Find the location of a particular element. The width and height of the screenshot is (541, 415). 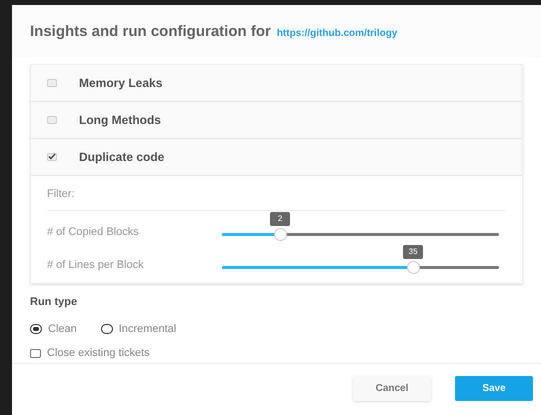

insight-label: Memory Leaks is located at coordinates (120, 83).